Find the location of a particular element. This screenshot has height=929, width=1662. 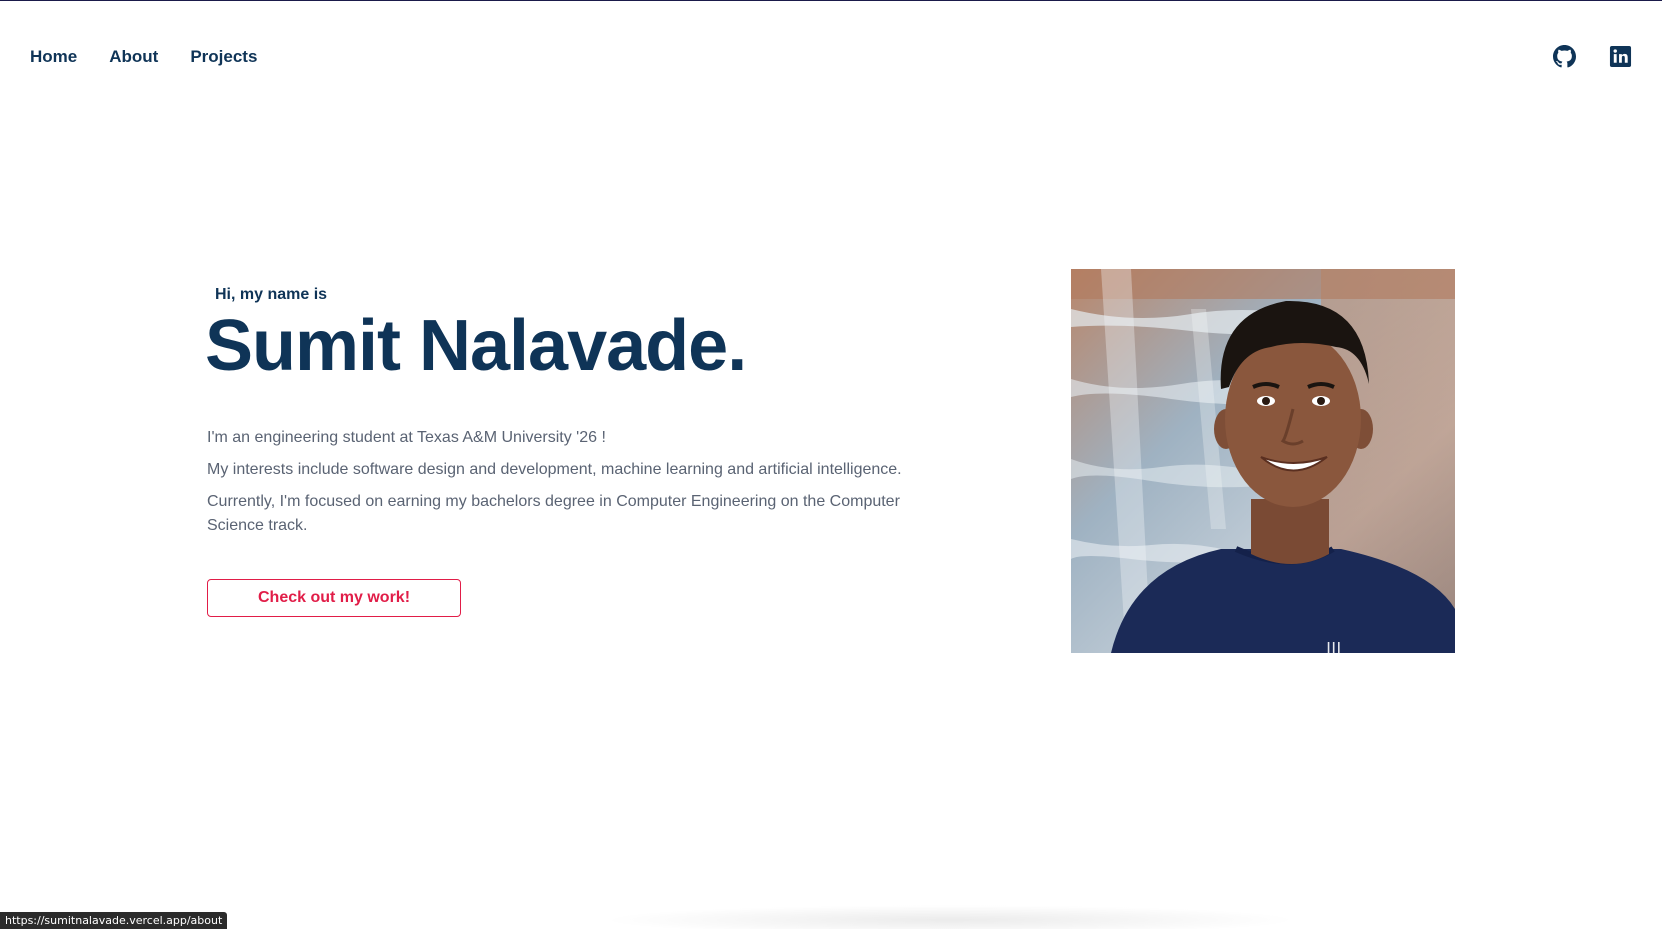

top-border is located at coordinates (831, 0).